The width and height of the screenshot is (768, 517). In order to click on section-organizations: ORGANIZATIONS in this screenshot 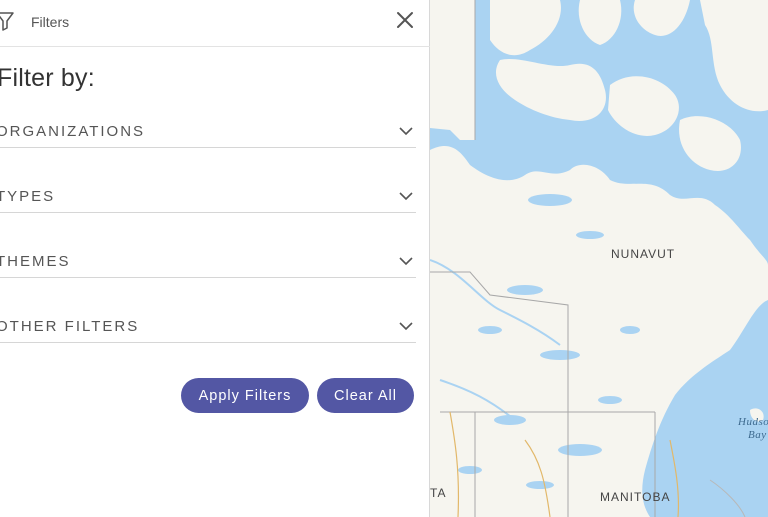, I will do `click(208, 133)`.